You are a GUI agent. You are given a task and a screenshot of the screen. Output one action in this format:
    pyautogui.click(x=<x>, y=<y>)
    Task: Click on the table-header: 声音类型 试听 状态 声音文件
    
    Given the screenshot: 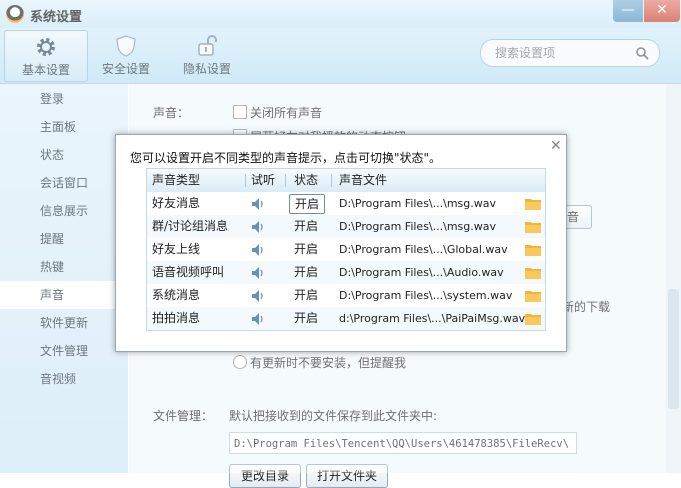 What is the action you would take?
    pyautogui.click(x=346, y=180)
    